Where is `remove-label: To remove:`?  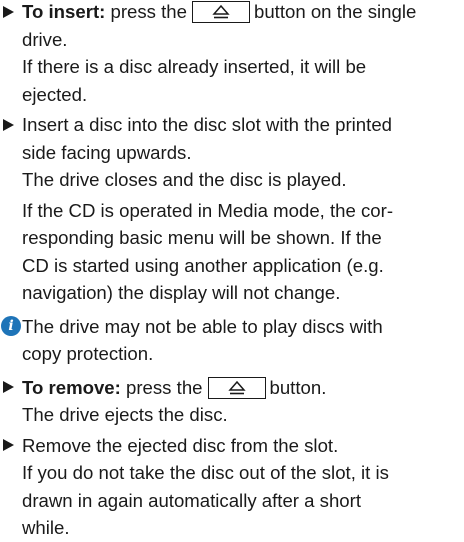 remove-label: To remove: is located at coordinates (71, 387).